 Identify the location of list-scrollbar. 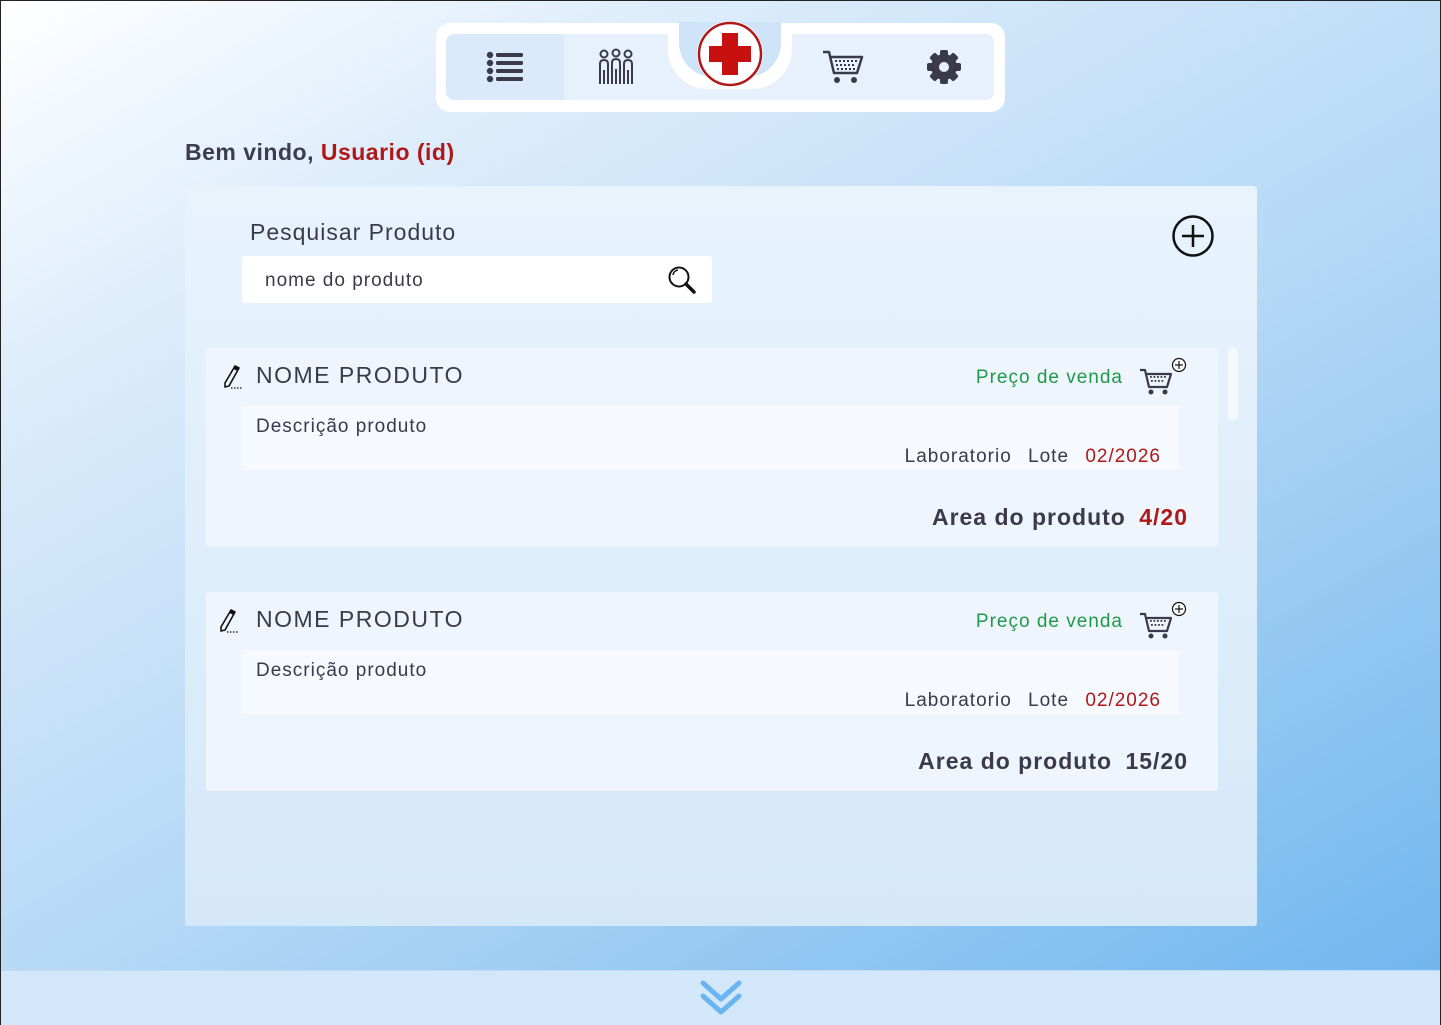
(1233, 384).